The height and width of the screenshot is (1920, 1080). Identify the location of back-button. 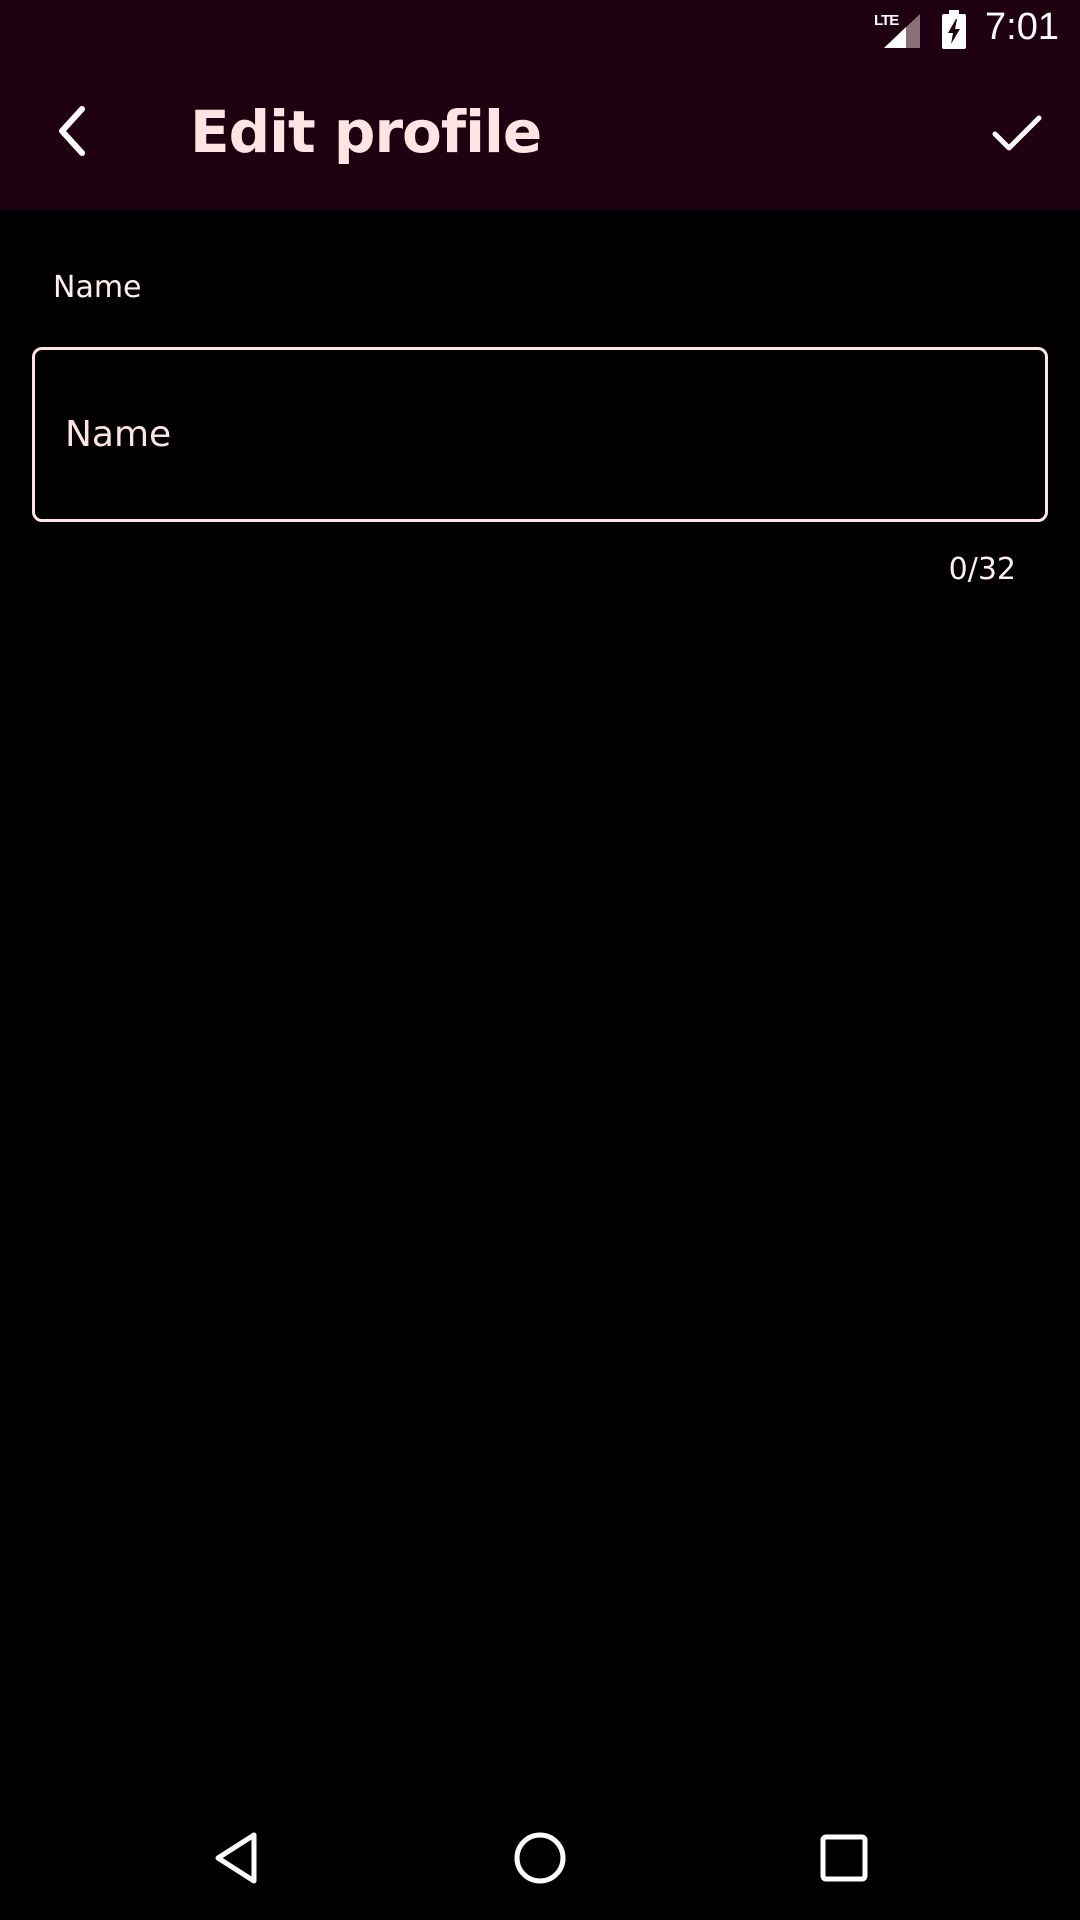
(72, 131).